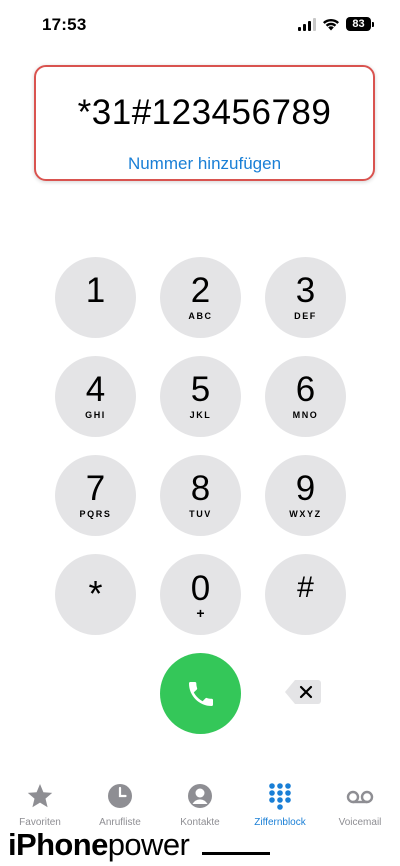 The height and width of the screenshot is (866, 400). What do you see at coordinates (95, 415) in the screenshot?
I see `key-letters: GHI` at bounding box center [95, 415].